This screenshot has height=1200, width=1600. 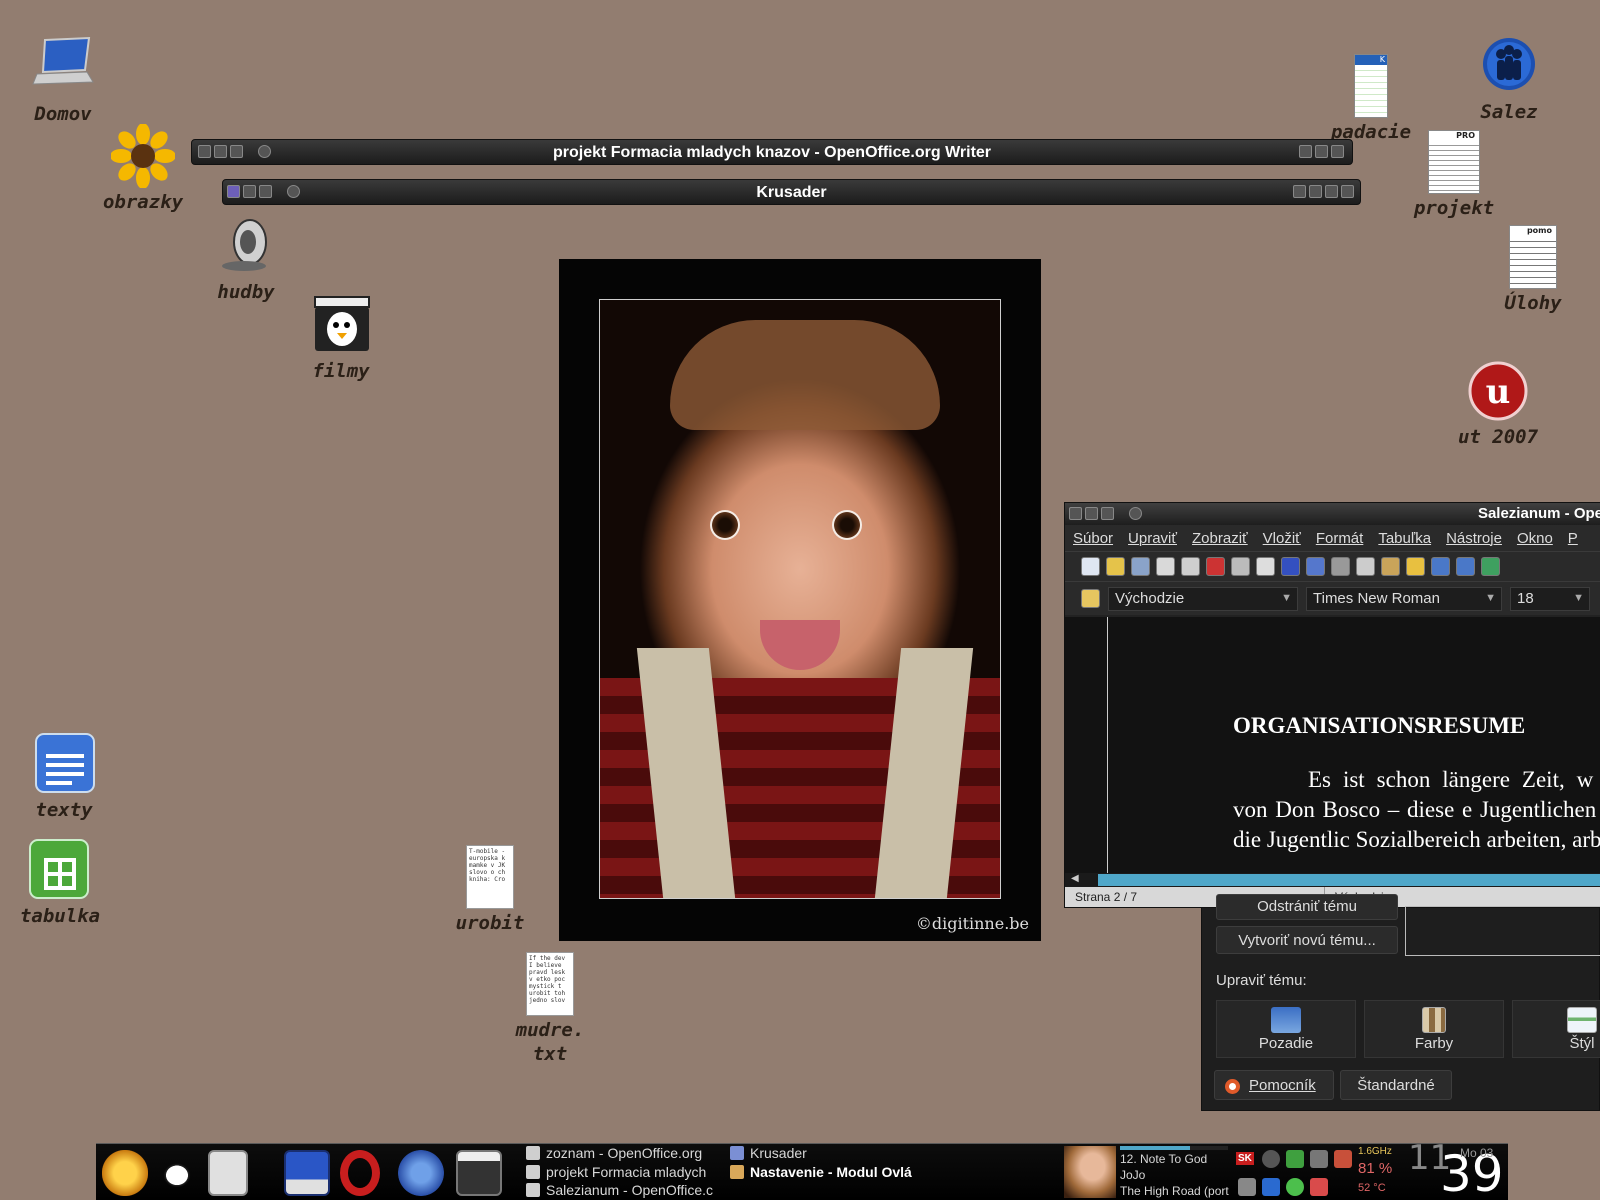 What do you see at coordinates (1091, 513) in the screenshot?
I see `shade-icon` at bounding box center [1091, 513].